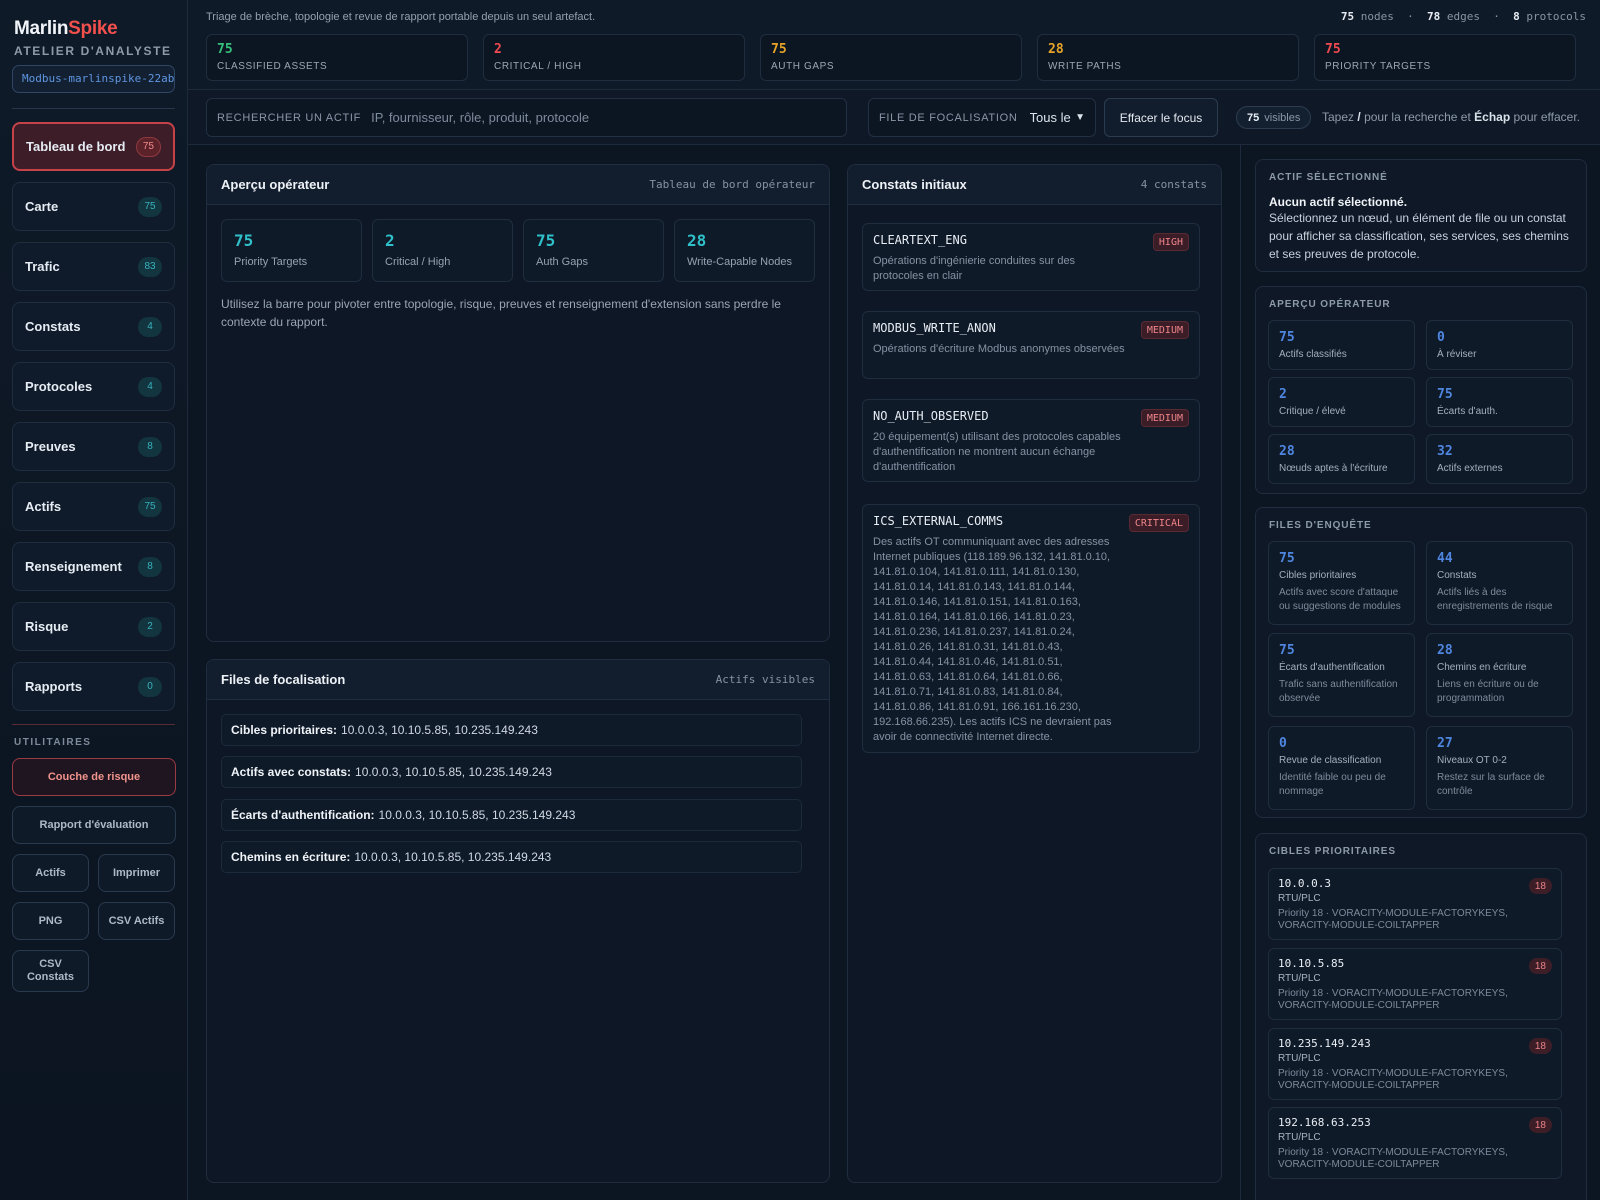 The width and height of the screenshot is (1600, 1200). I want to click on sidebar-item-reports: Rapports 0, so click(93, 686).